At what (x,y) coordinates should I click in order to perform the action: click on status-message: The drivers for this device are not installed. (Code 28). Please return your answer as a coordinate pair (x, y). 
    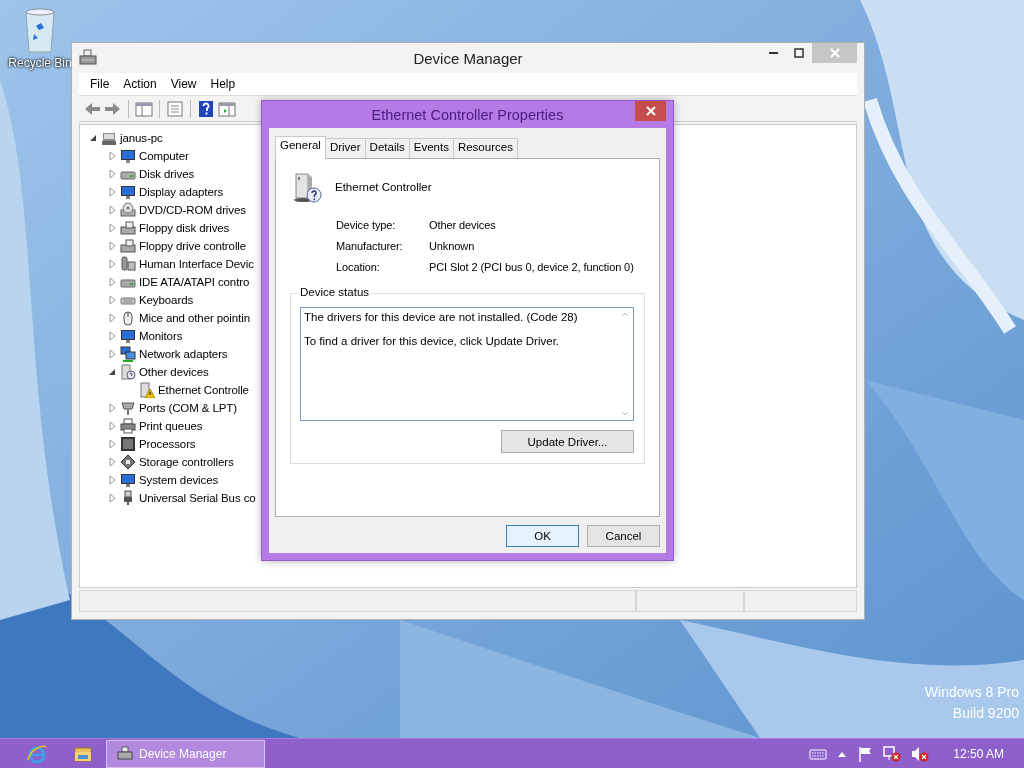
    Looking at the image, I should click on (441, 317).